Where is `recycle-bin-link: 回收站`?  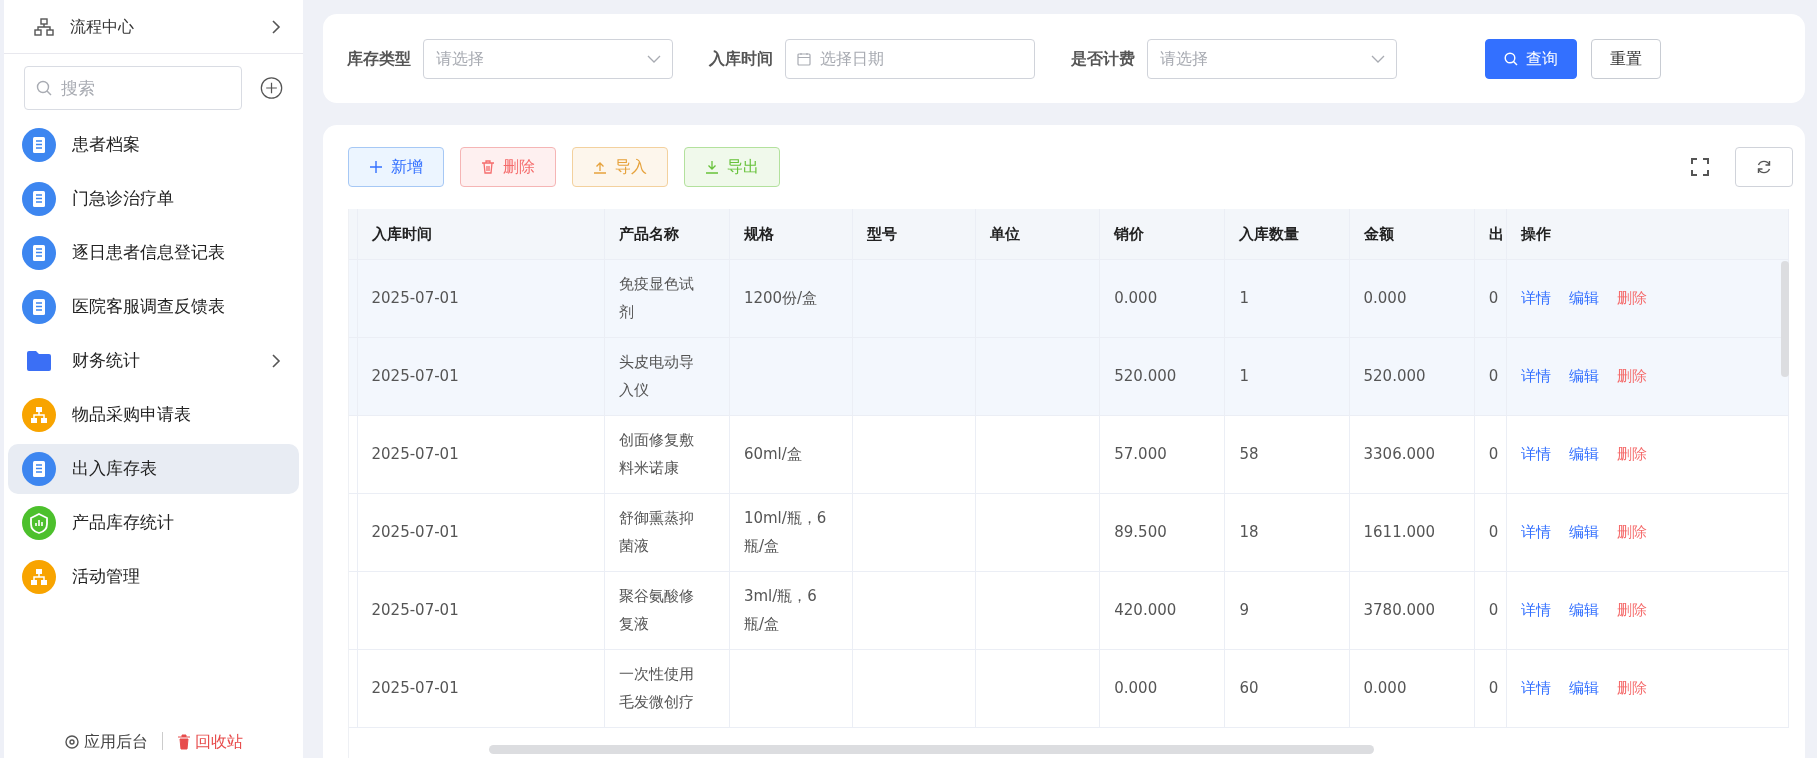
recycle-bin-link: 回收站 is located at coordinates (210, 742).